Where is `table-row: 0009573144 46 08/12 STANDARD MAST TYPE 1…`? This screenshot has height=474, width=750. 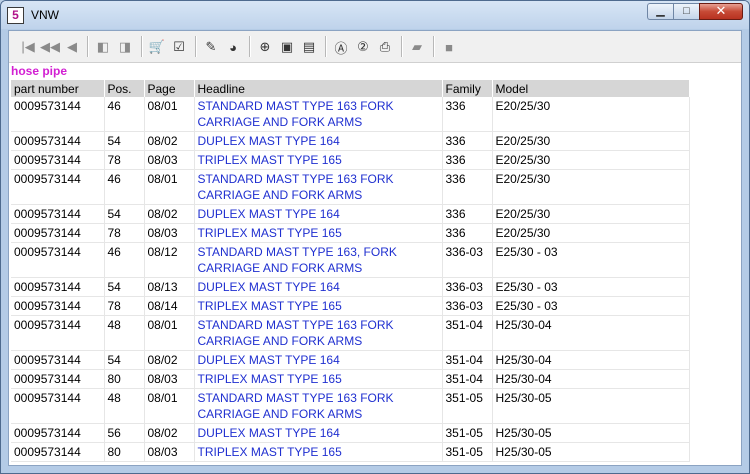 table-row: 0009573144 46 08/12 STANDARD MAST TYPE 1… is located at coordinates (350, 260).